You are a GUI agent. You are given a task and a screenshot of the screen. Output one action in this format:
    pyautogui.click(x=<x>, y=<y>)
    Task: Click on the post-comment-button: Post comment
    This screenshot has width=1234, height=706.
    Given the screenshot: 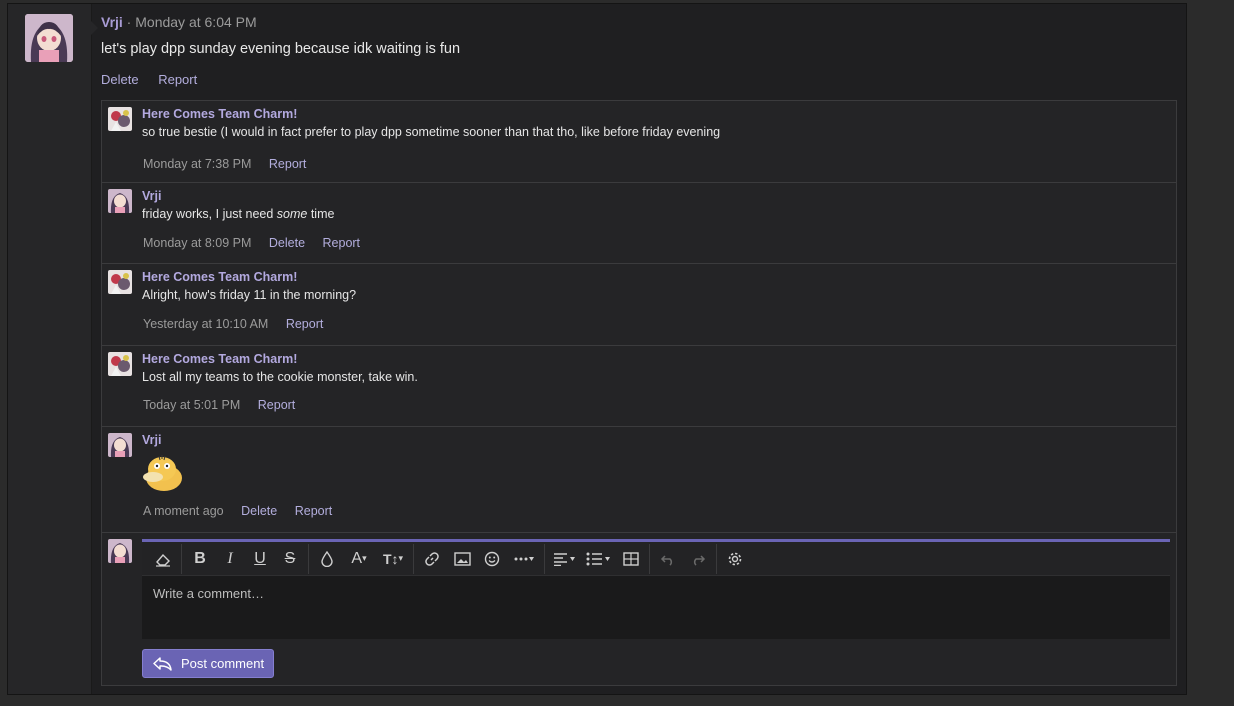 What is the action you would take?
    pyautogui.click(x=208, y=663)
    